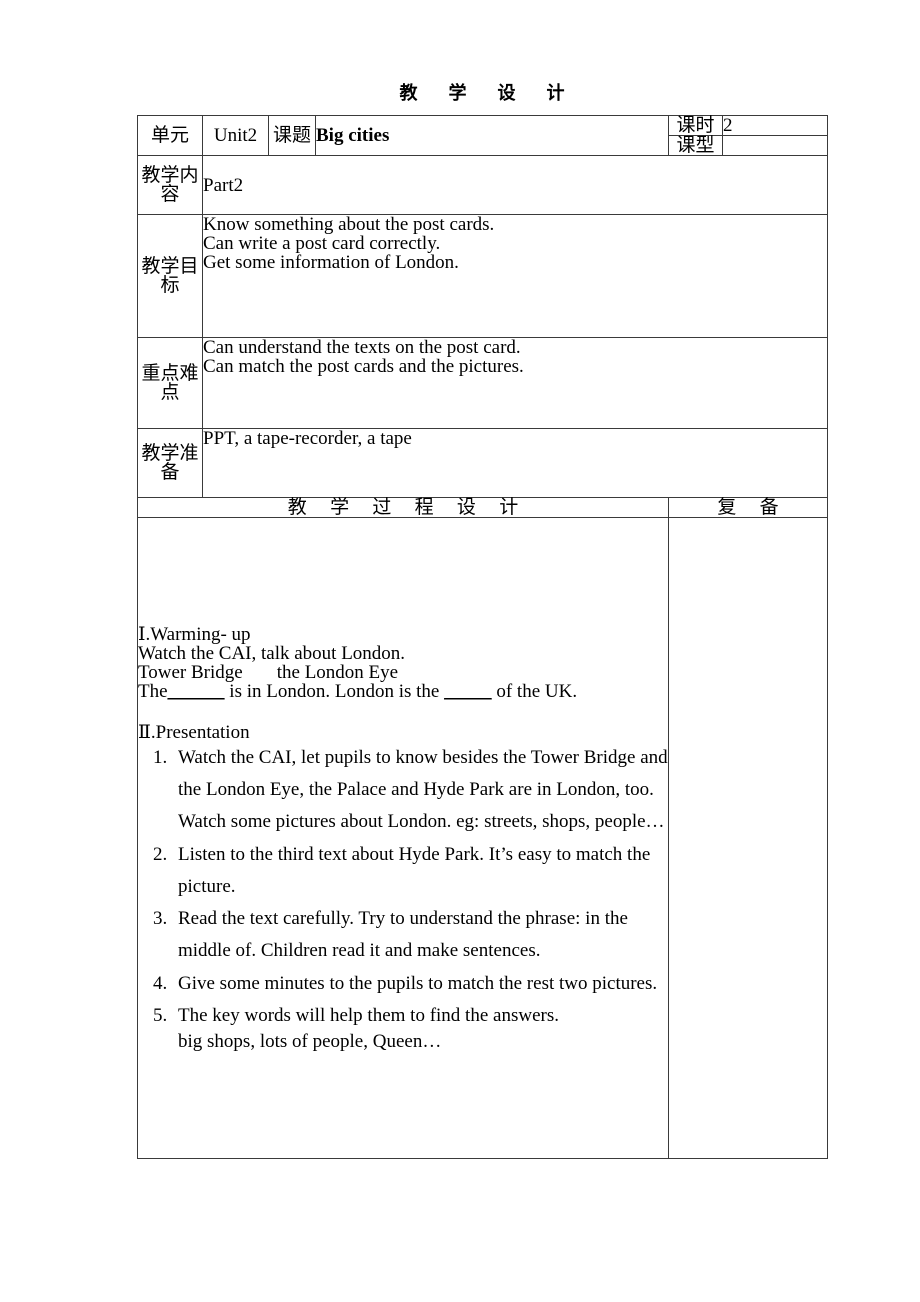 This screenshot has width=920, height=1302. I want to click on table-row-unit: 单元 Unit2 课题 Big cities 课时 2, so click(482, 135).